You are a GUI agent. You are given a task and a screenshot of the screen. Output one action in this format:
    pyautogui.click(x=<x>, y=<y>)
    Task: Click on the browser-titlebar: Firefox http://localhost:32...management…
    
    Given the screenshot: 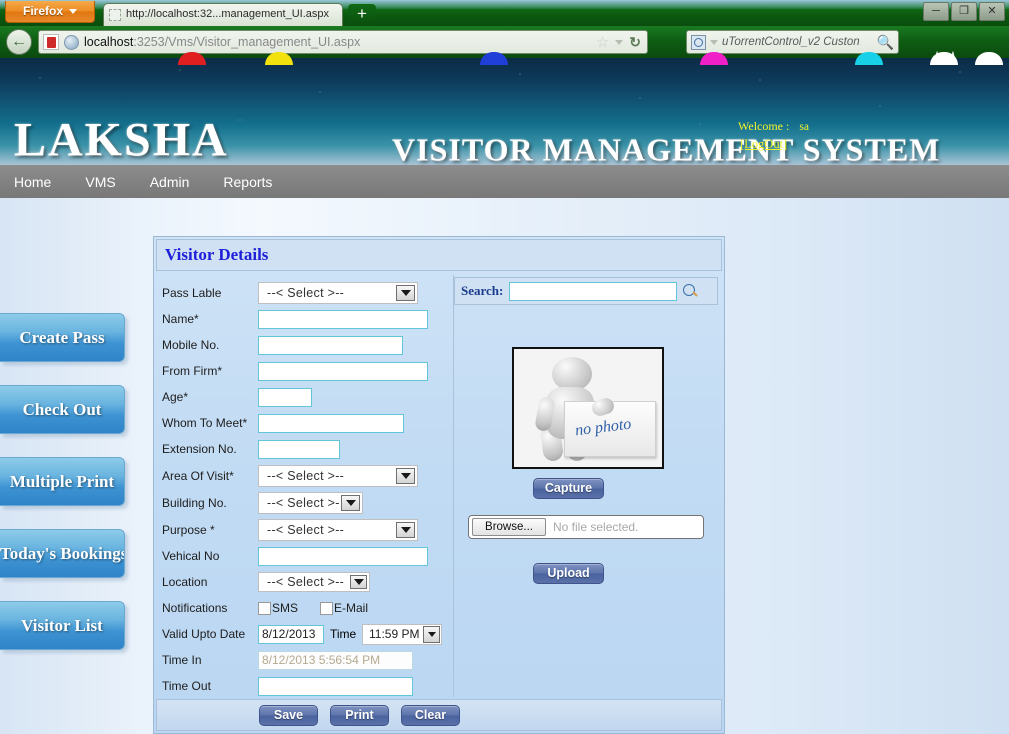 What is the action you would take?
    pyautogui.click(x=504, y=13)
    